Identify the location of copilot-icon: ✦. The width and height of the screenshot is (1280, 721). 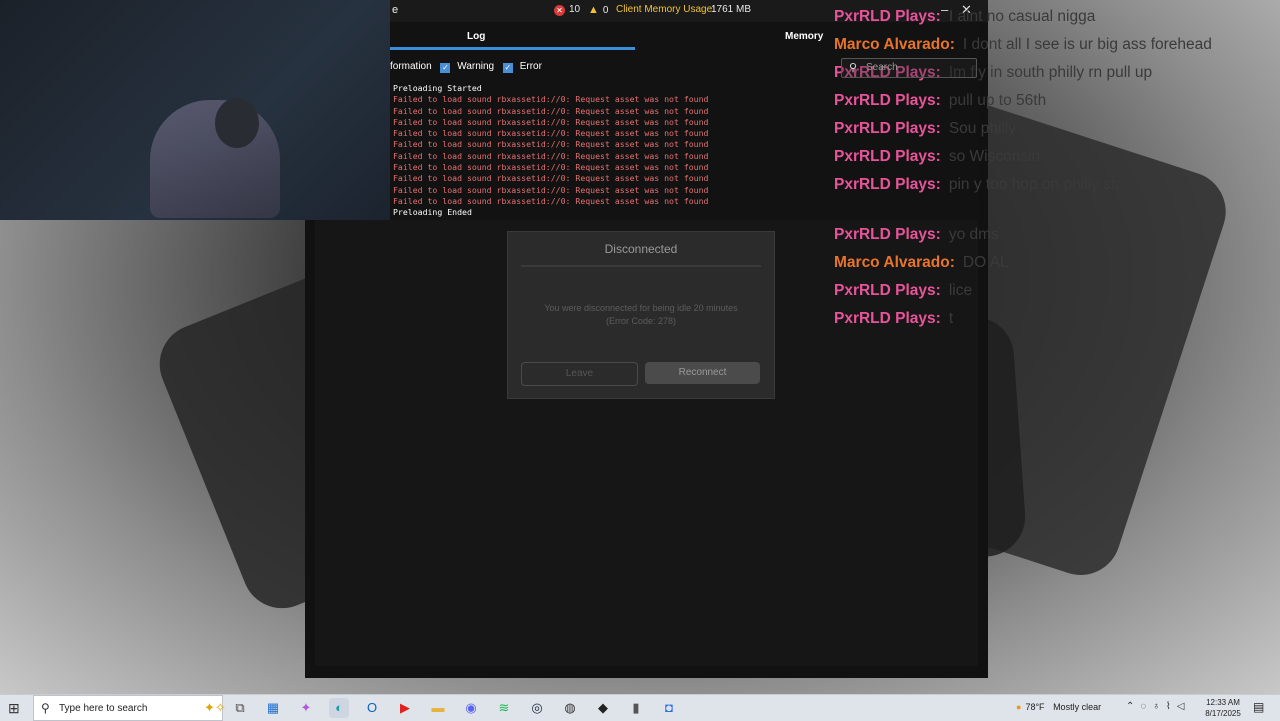
(306, 708).